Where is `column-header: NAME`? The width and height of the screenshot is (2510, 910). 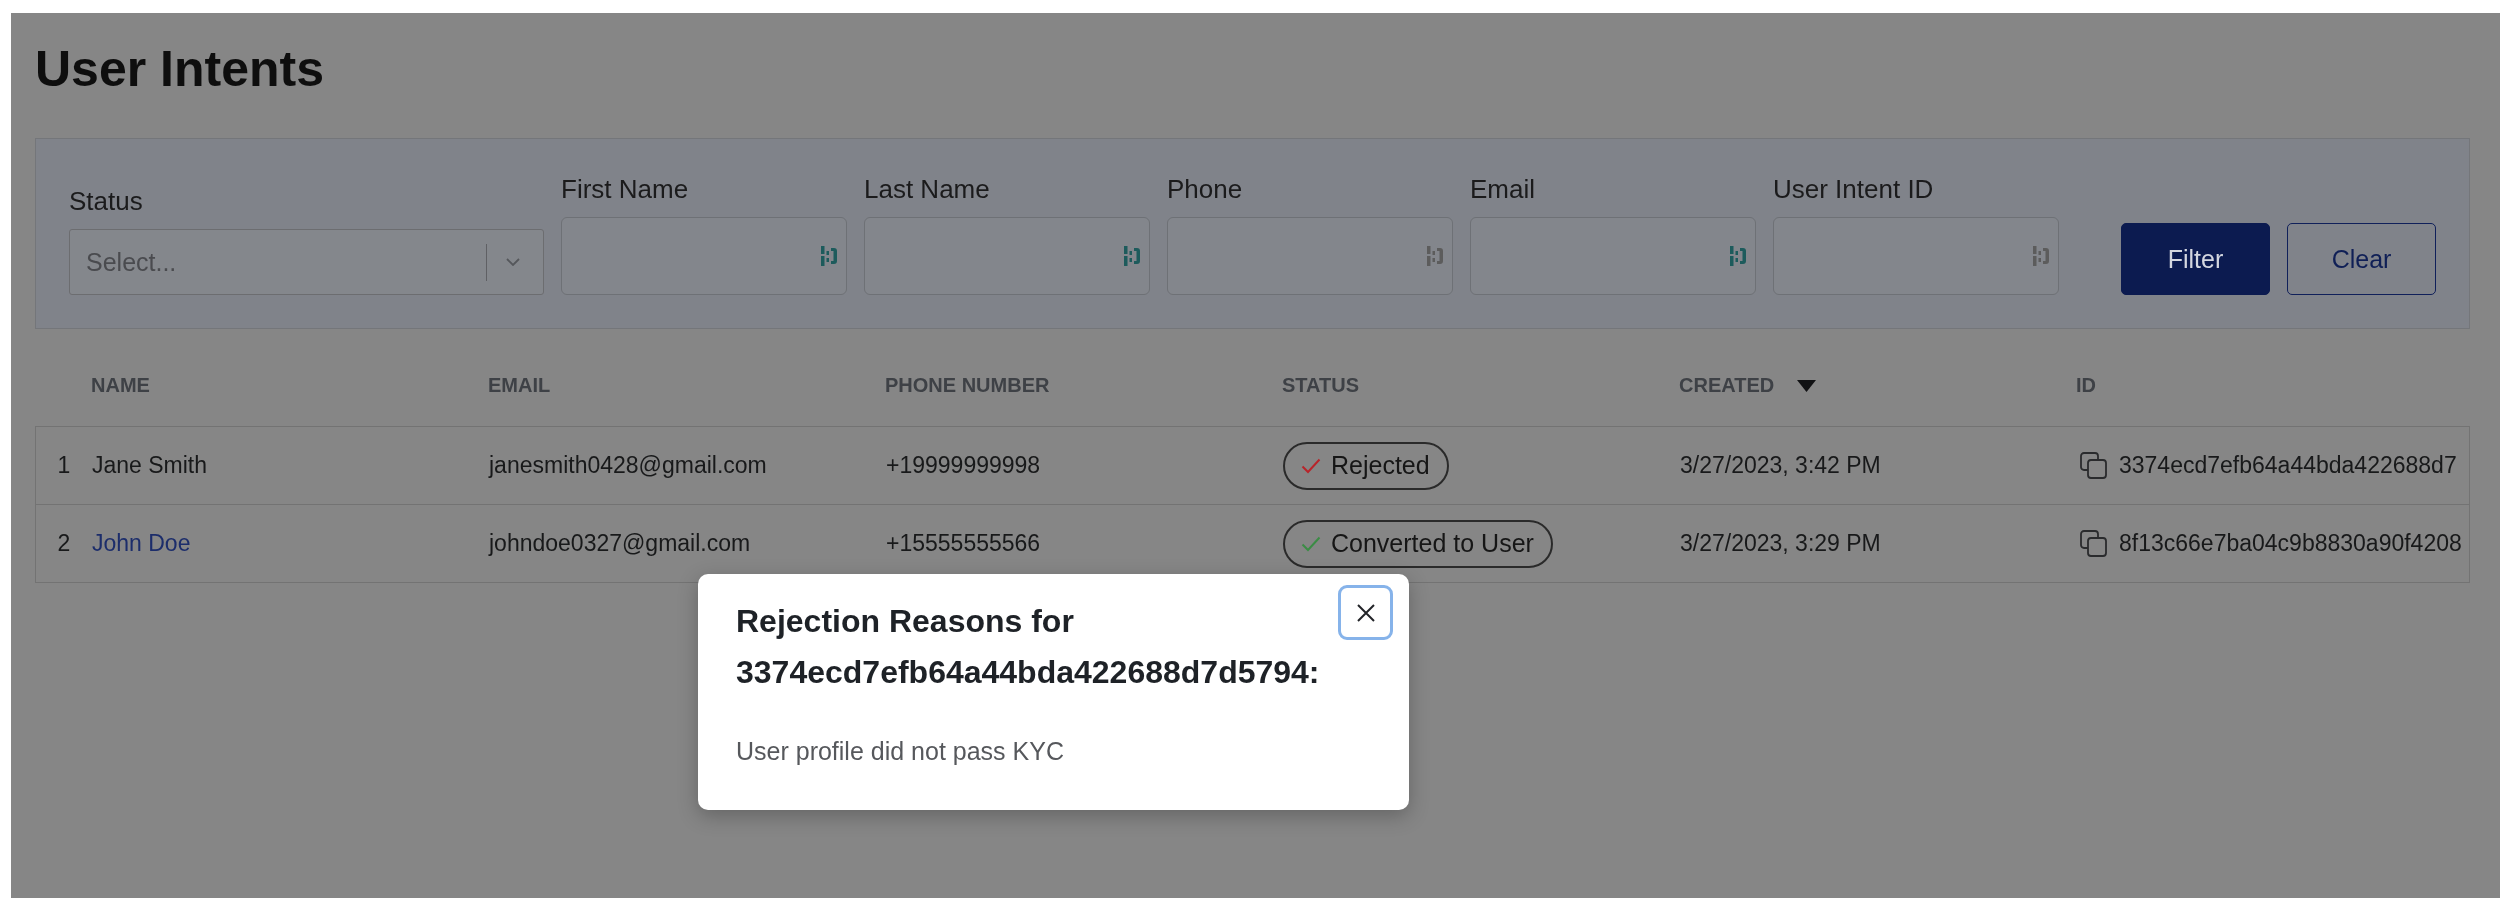 column-header: NAME is located at coordinates (120, 385).